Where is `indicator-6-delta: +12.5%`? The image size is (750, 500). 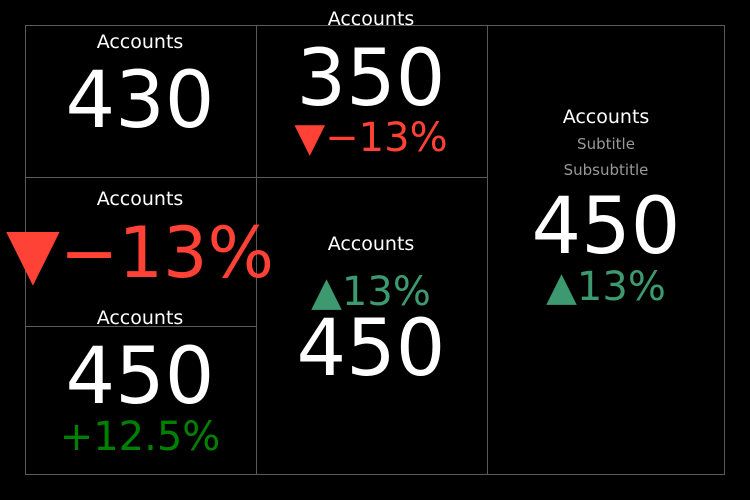
indicator-6-delta: +12.5% is located at coordinates (140, 437).